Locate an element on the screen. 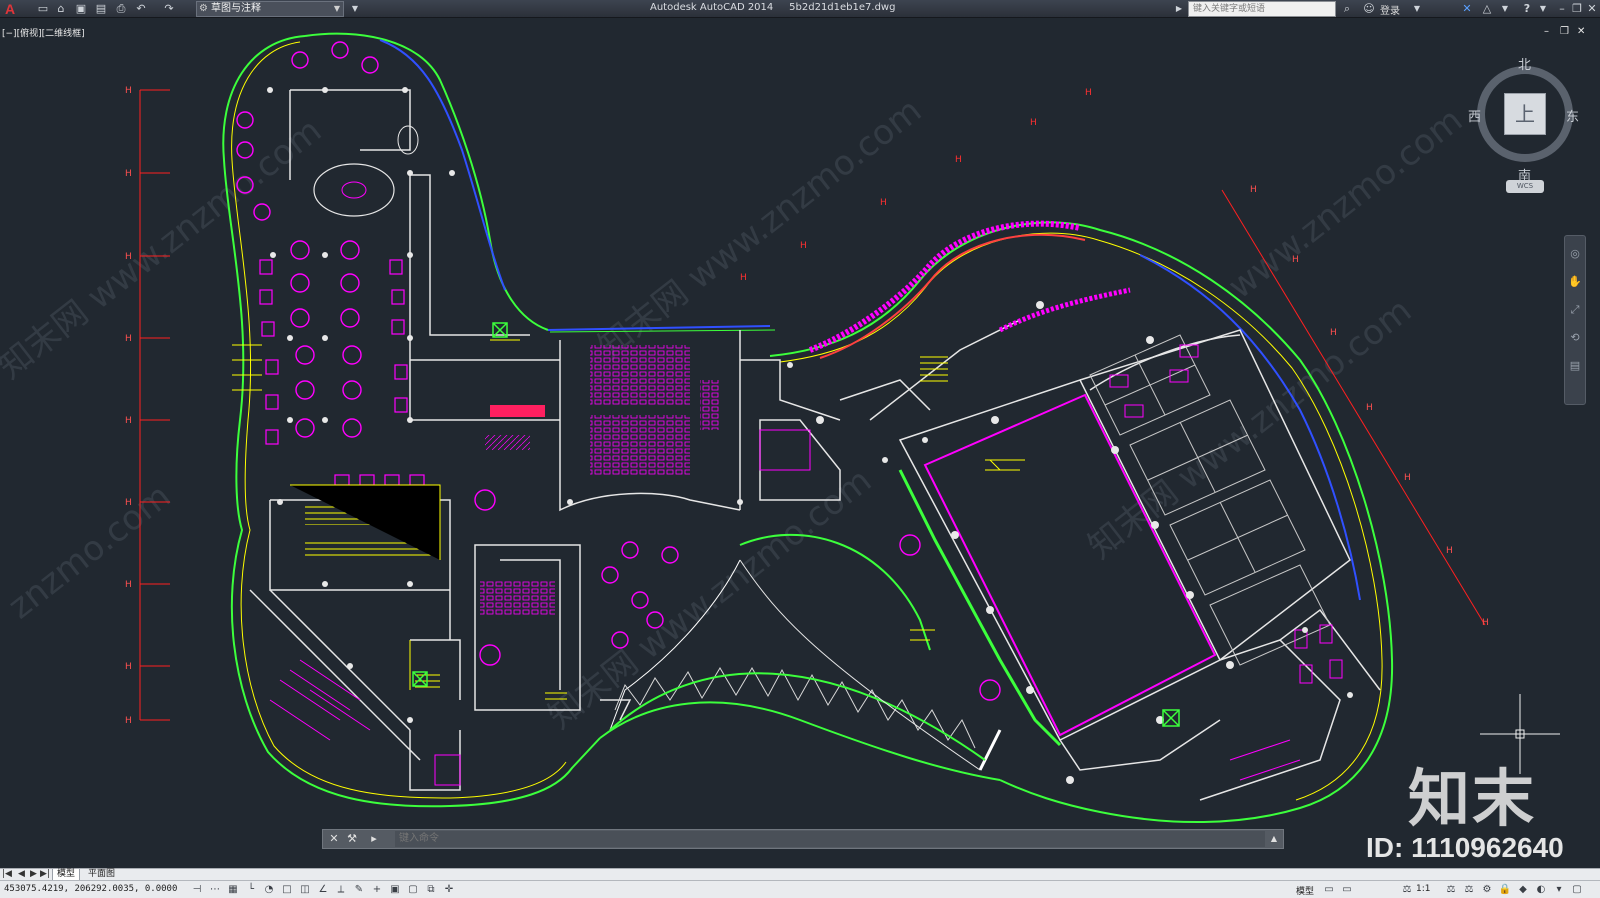 This screenshot has width=1600, height=898. annotation-scale-value: 1:1 is located at coordinates (1423, 889).